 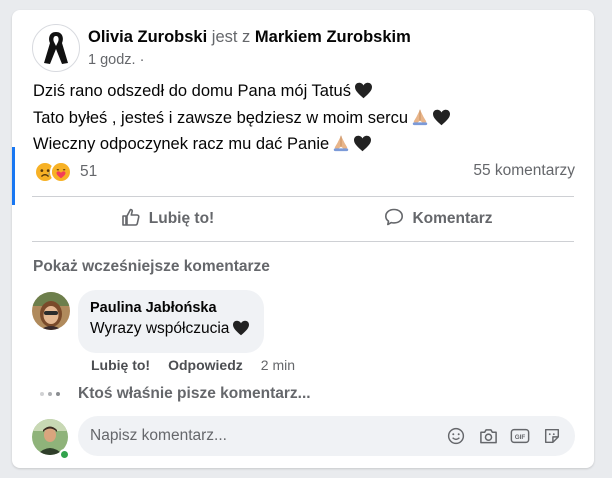 I want to click on tagged-name: Markiem Zurobskim, so click(x=333, y=37).